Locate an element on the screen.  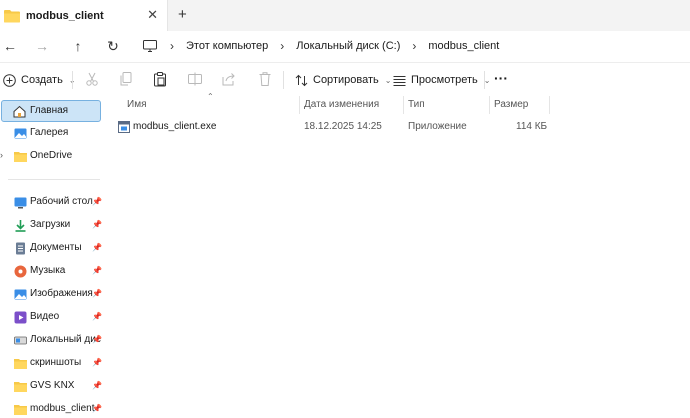
sidebar-item-videos: Видео 📌 is located at coordinates (52, 318).